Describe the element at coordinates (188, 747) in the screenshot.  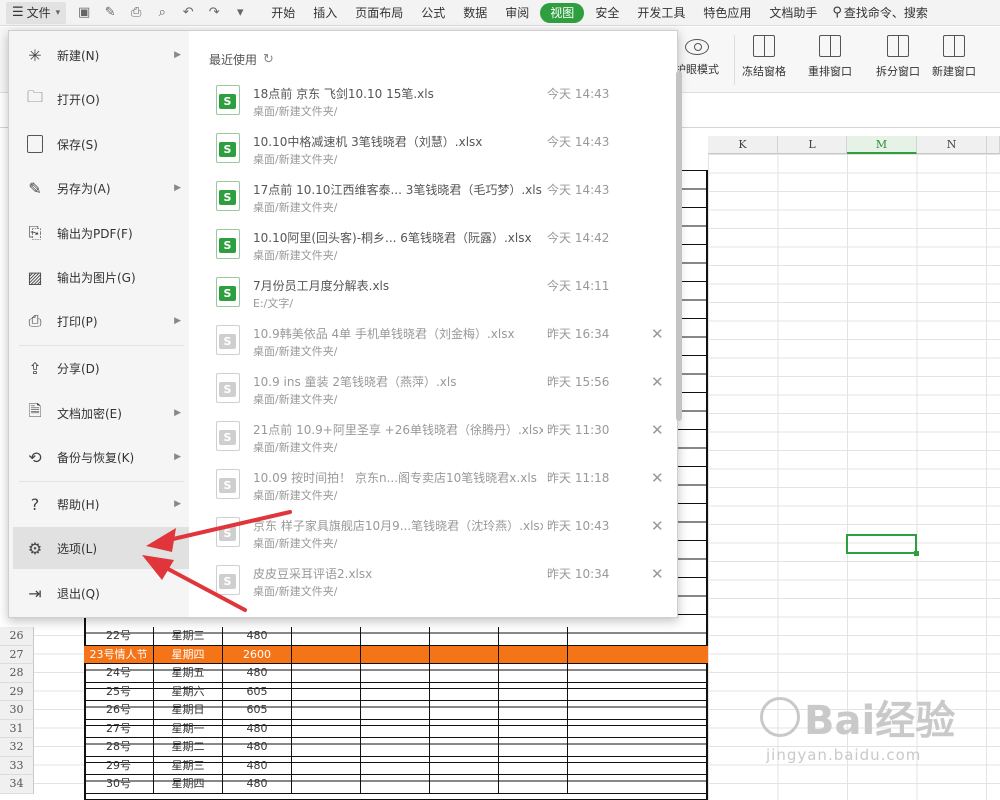
I see `table-cell: 星期二` at that location.